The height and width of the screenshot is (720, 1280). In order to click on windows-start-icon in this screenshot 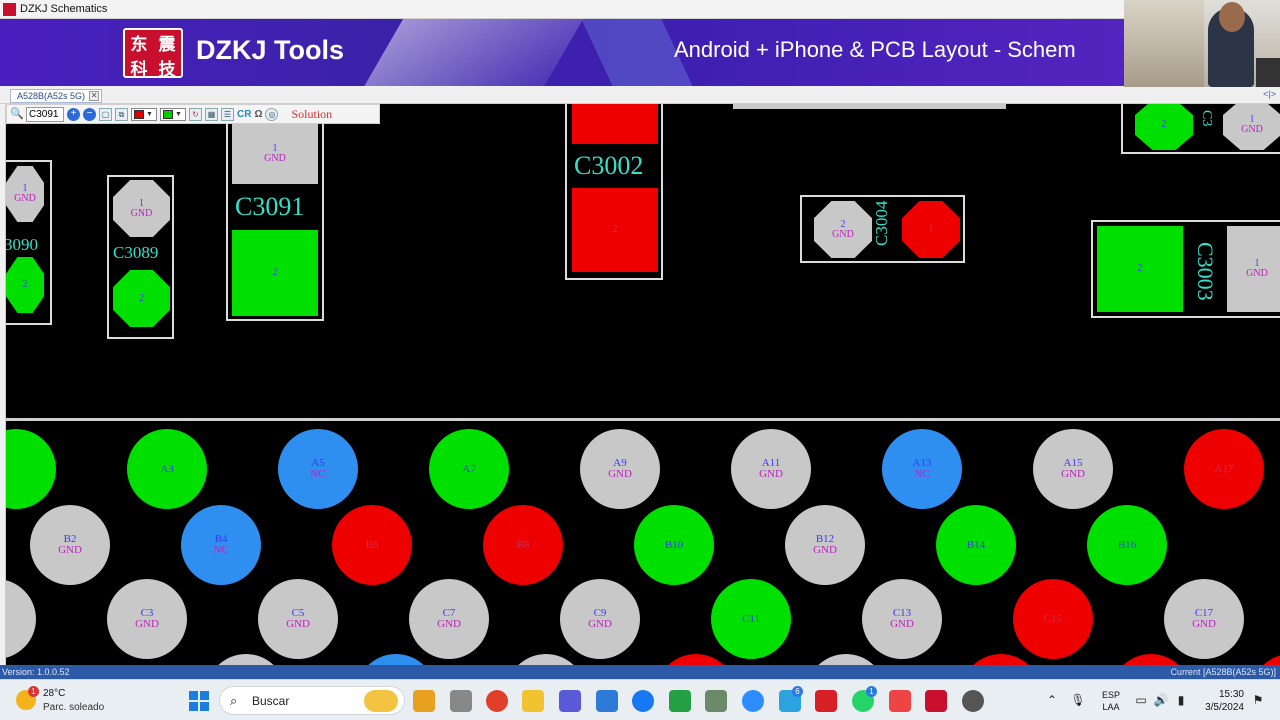, I will do `click(199, 701)`.